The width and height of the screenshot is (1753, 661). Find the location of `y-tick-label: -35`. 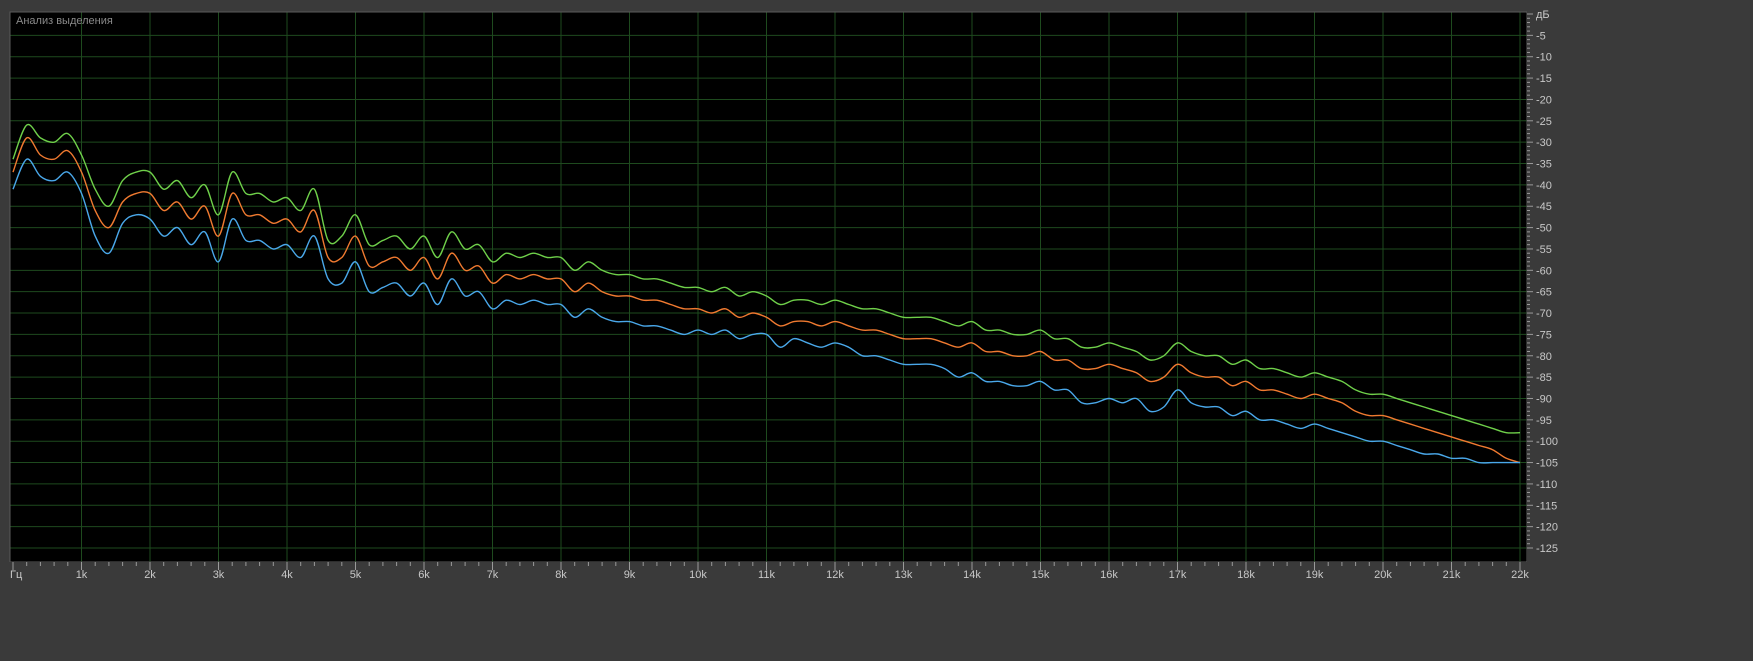

y-tick-label: -35 is located at coordinates (1544, 165).